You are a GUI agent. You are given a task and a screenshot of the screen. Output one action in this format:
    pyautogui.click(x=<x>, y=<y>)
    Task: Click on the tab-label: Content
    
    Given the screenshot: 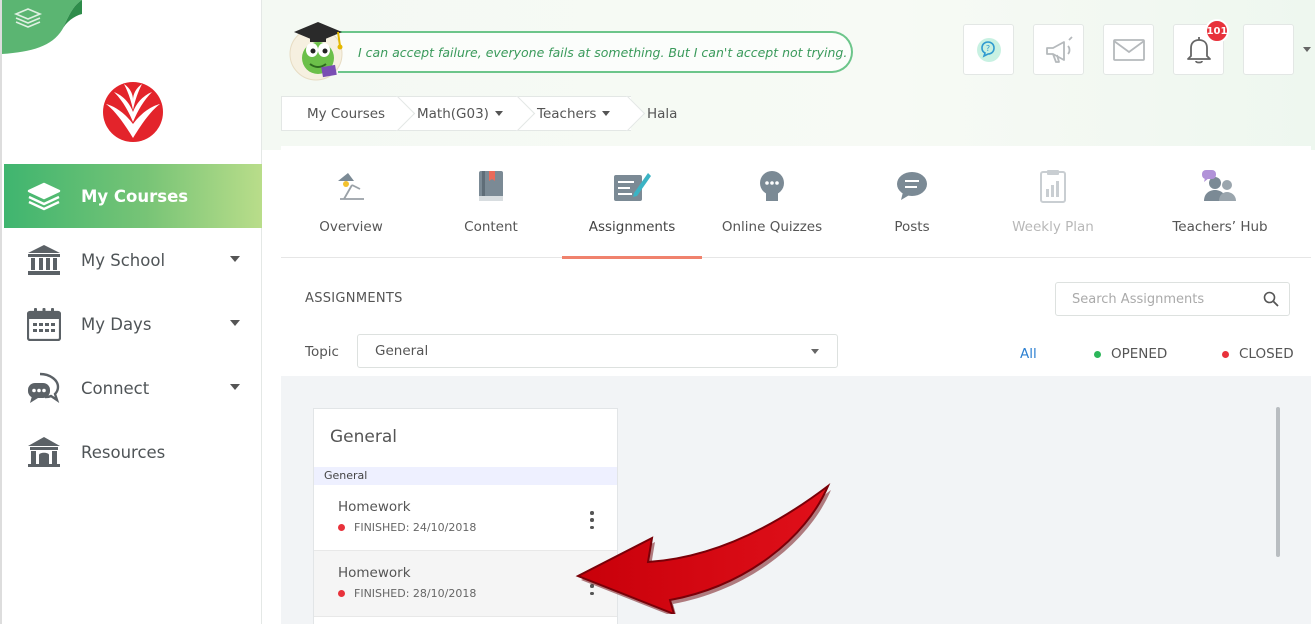 What is the action you would take?
    pyautogui.click(x=491, y=227)
    